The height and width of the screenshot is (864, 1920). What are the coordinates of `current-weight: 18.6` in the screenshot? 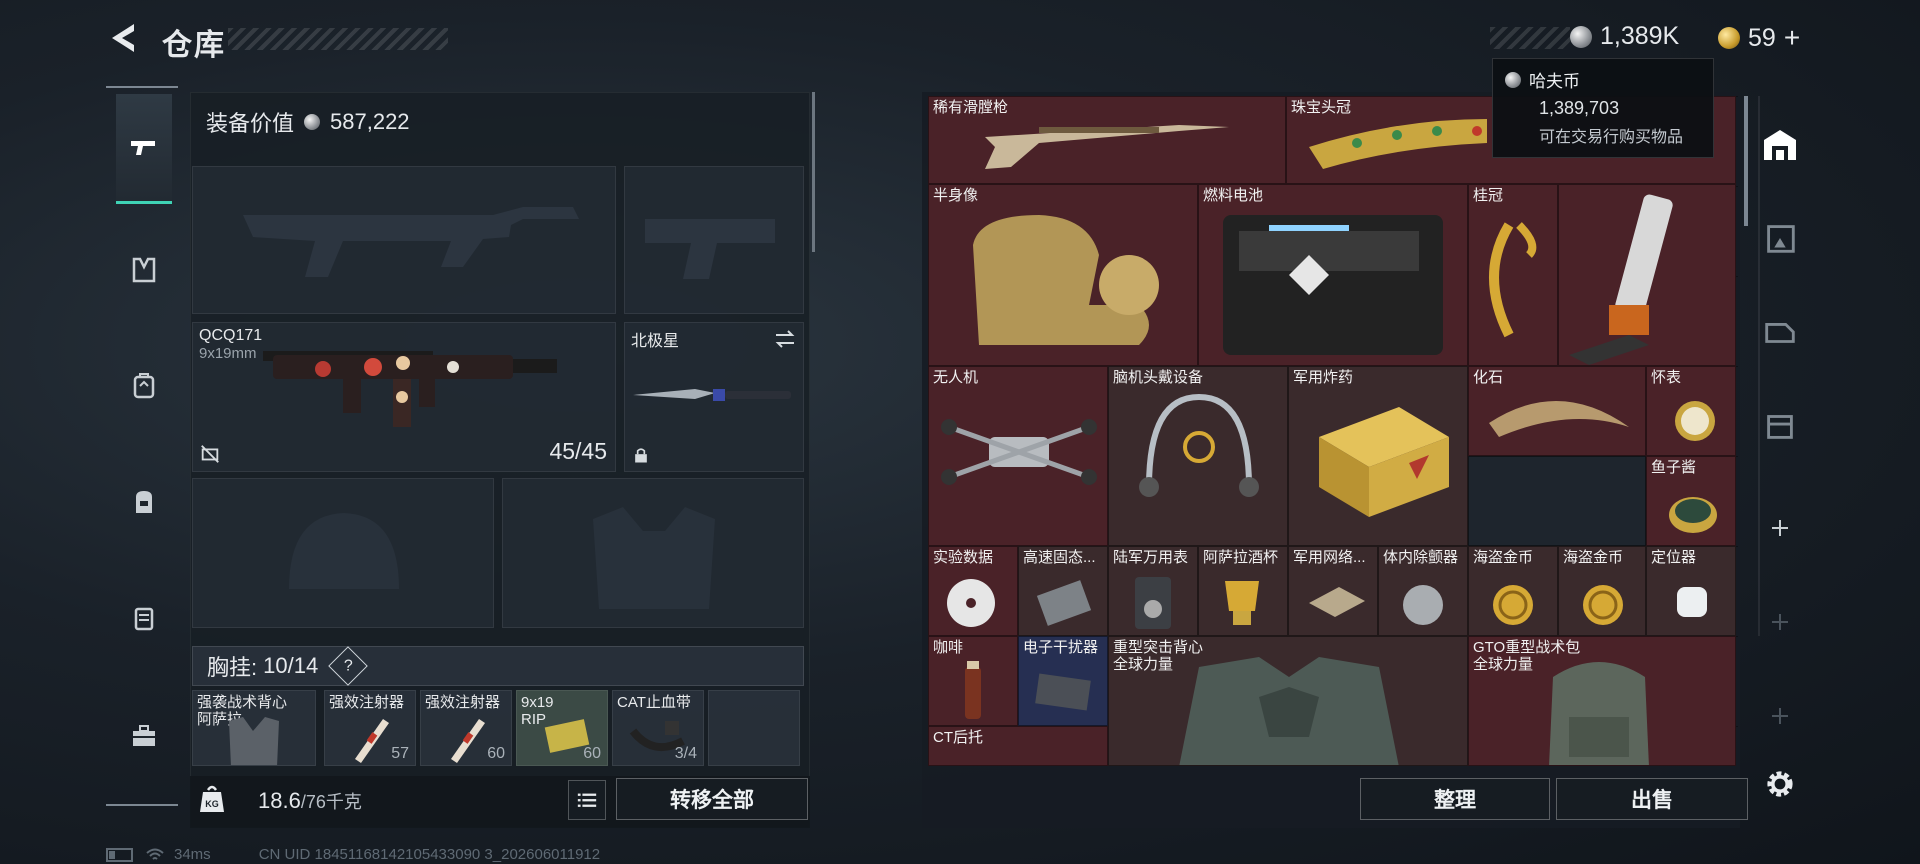 It's located at (279, 800).